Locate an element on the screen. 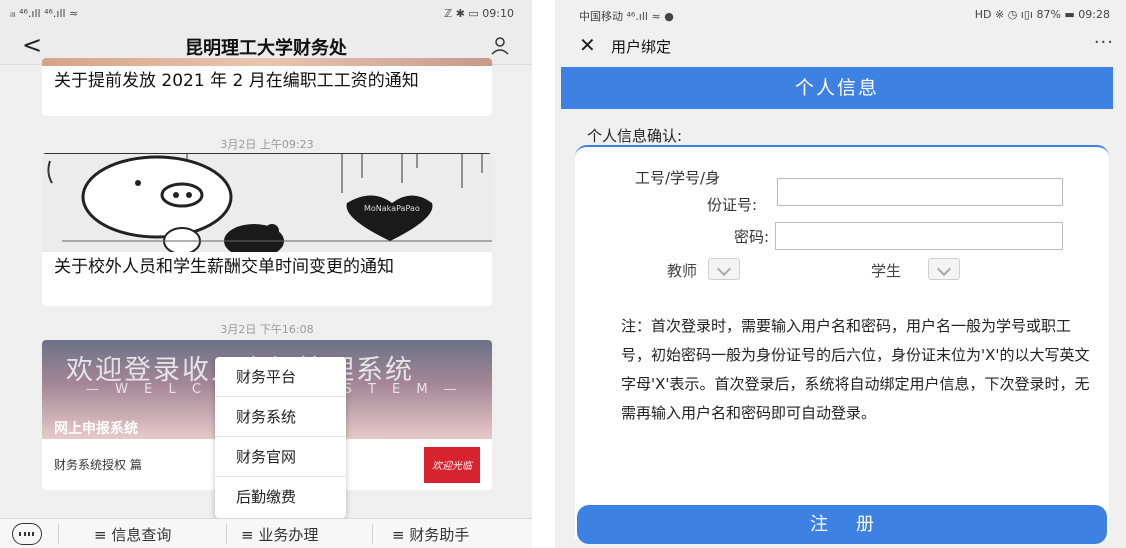  page-title: 用户绑定 is located at coordinates (641, 47).